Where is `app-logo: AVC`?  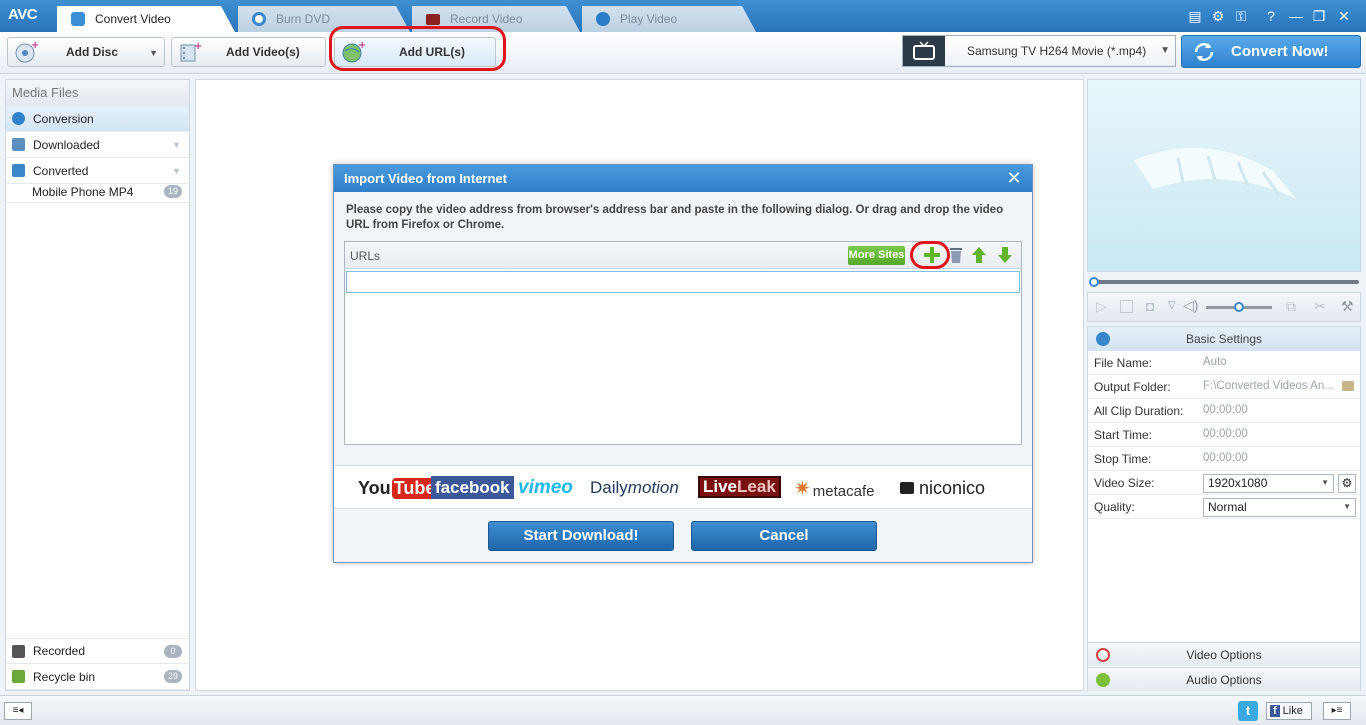
app-logo: AVC is located at coordinates (23, 14).